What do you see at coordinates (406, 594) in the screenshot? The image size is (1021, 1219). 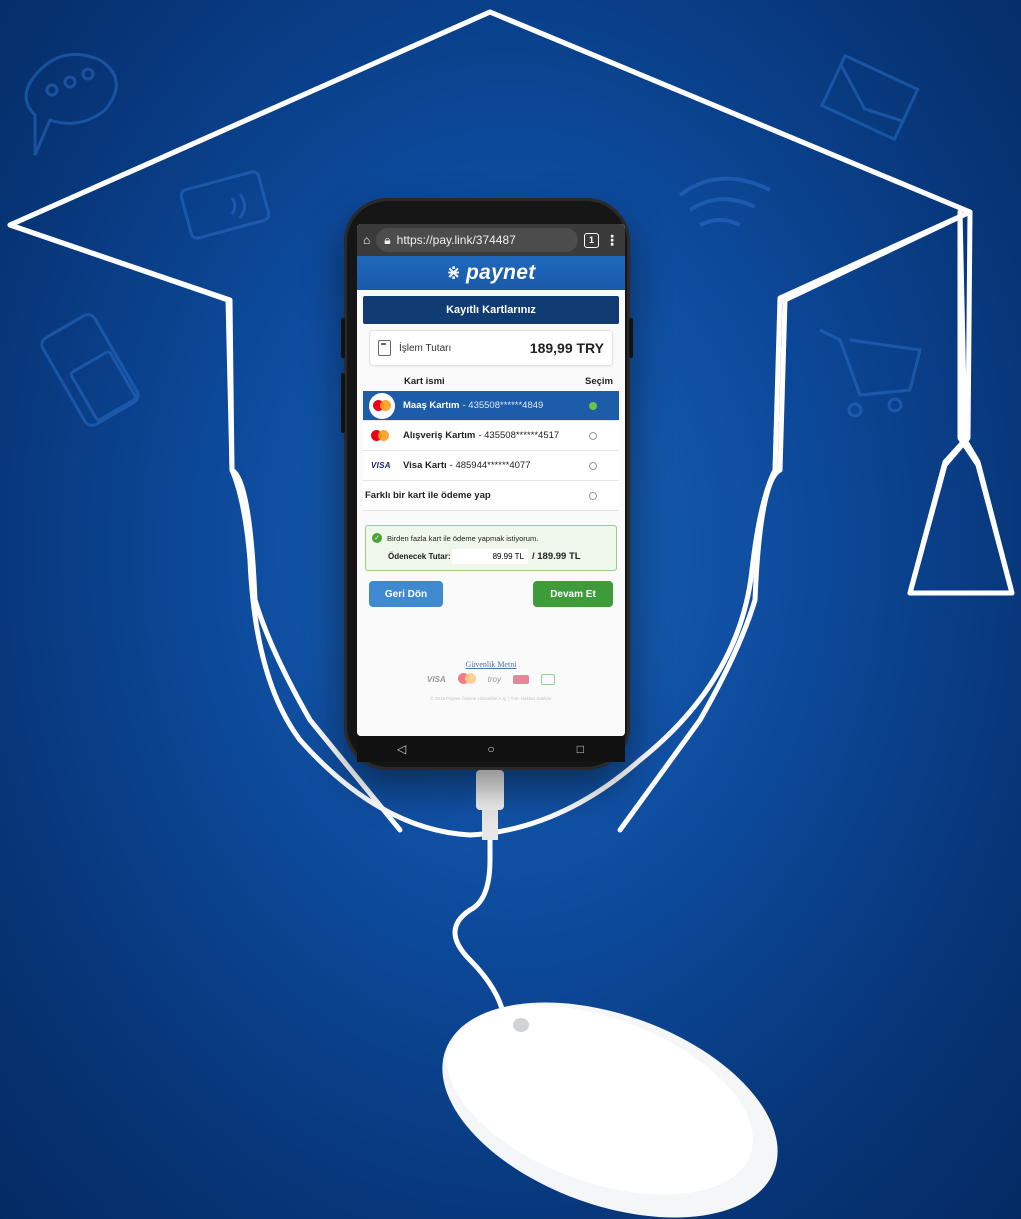 I see `back-button: Geri Dön` at bounding box center [406, 594].